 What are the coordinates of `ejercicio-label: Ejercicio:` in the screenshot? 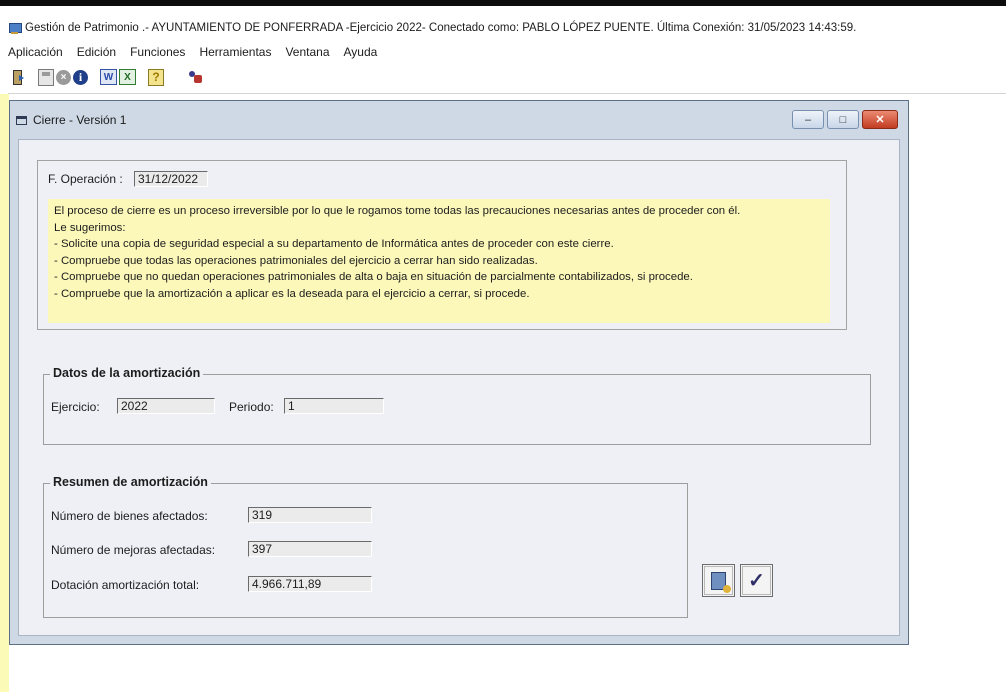 It's located at (75, 407).